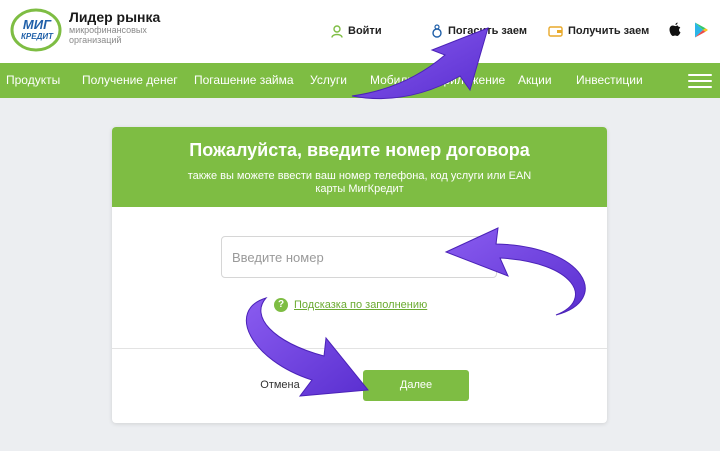 Image resolution: width=720 pixels, height=451 pixels. Describe the element at coordinates (487, 31) in the screenshot. I see `repay-loan-label: Погасить заем` at that location.